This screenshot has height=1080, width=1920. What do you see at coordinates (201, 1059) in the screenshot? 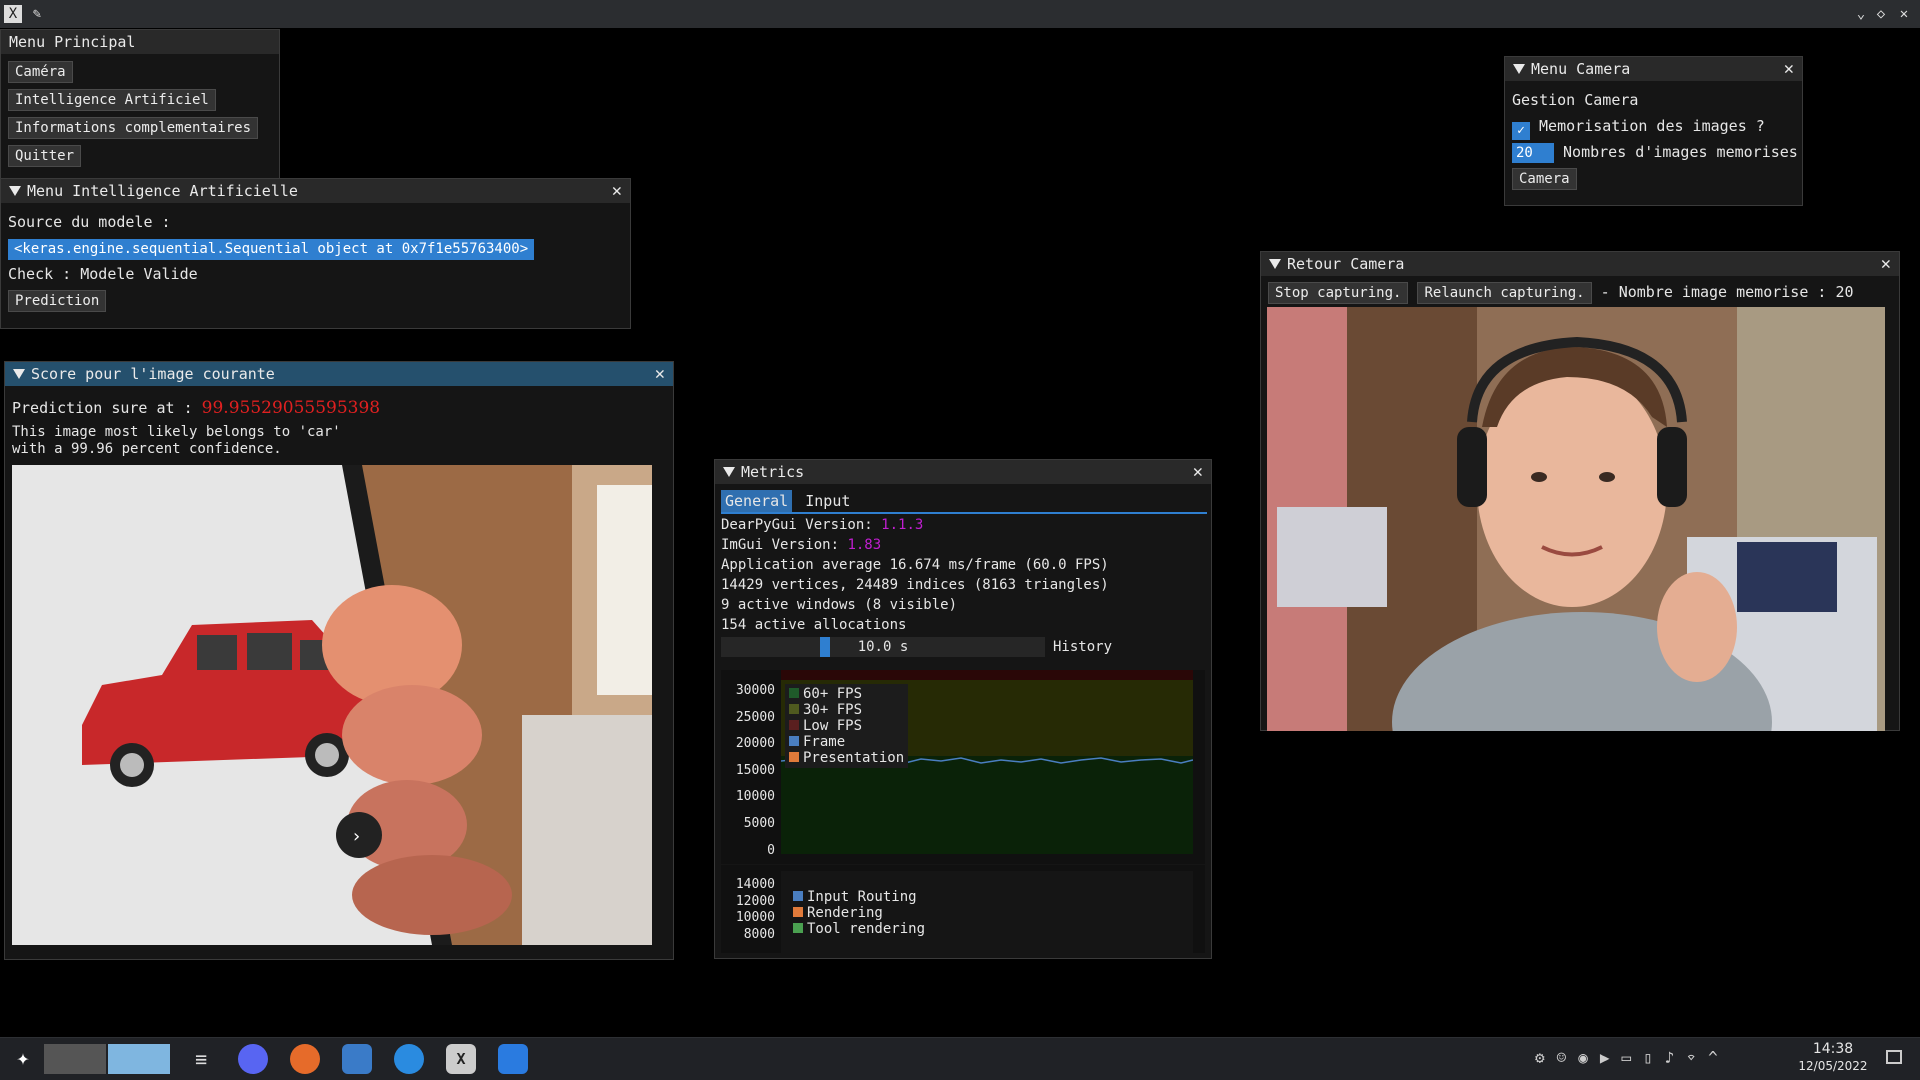
I see `settings-icon: ≡` at bounding box center [201, 1059].